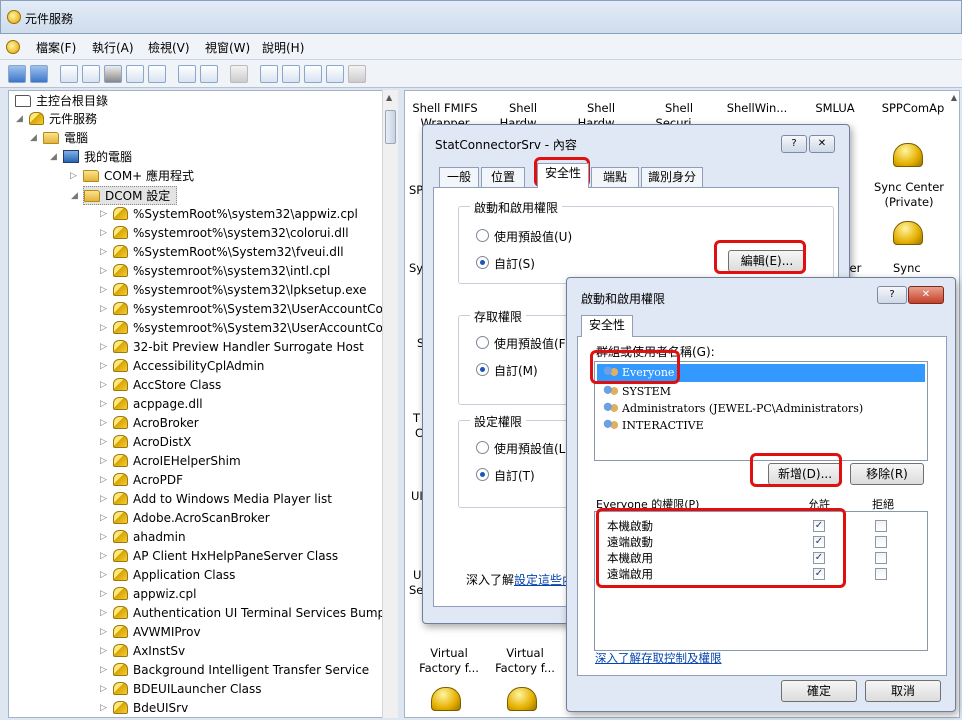 Image resolution: width=962 pixels, height=720 pixels. Describe the element at coordinates (144, 708) in the screenshot. I see `tree-dcom-item: ▷ BdeUISrv` at that location.